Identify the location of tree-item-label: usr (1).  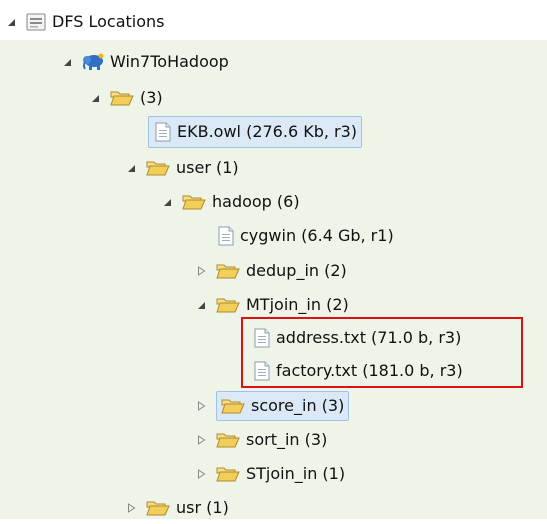
(202, 507).